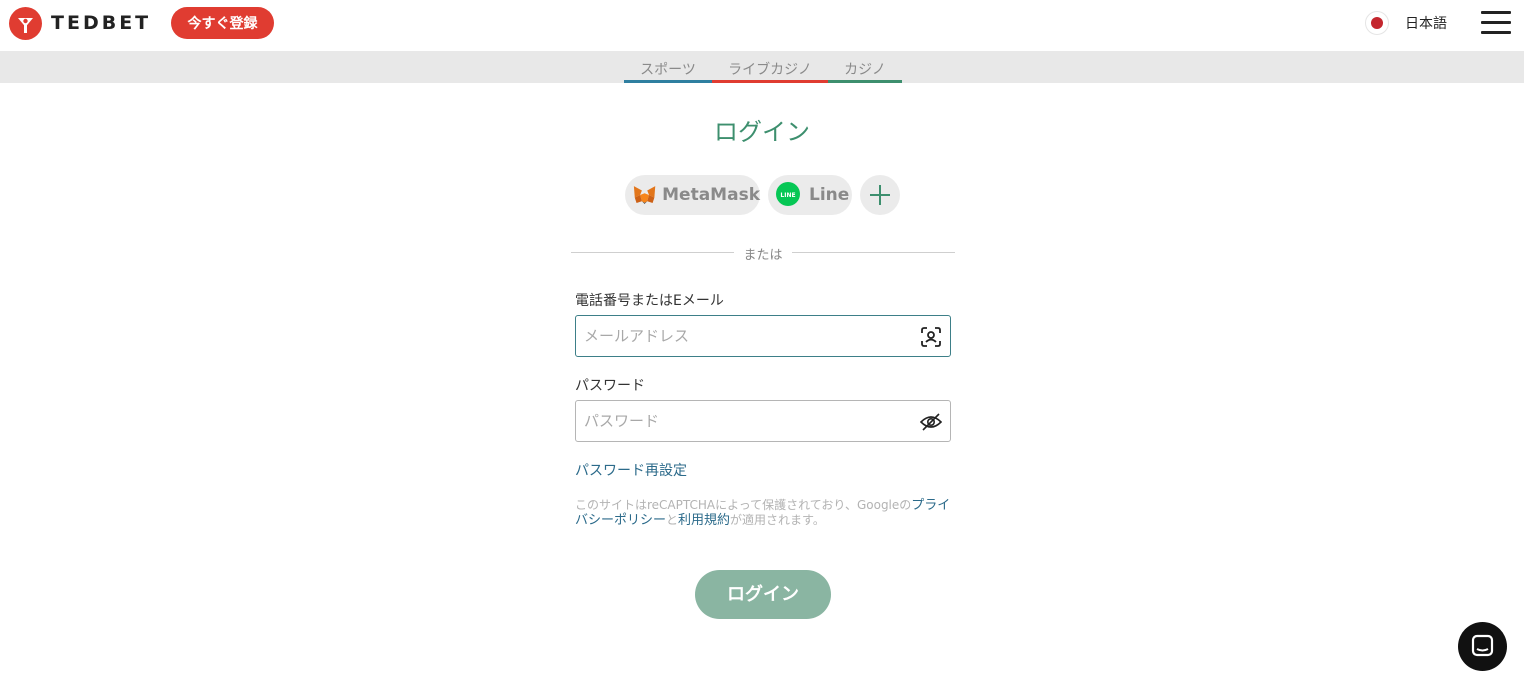  Describe the element at coordinates (770, 70) in the screenshot. I see `tab-label: ライブカジノ` at that location.